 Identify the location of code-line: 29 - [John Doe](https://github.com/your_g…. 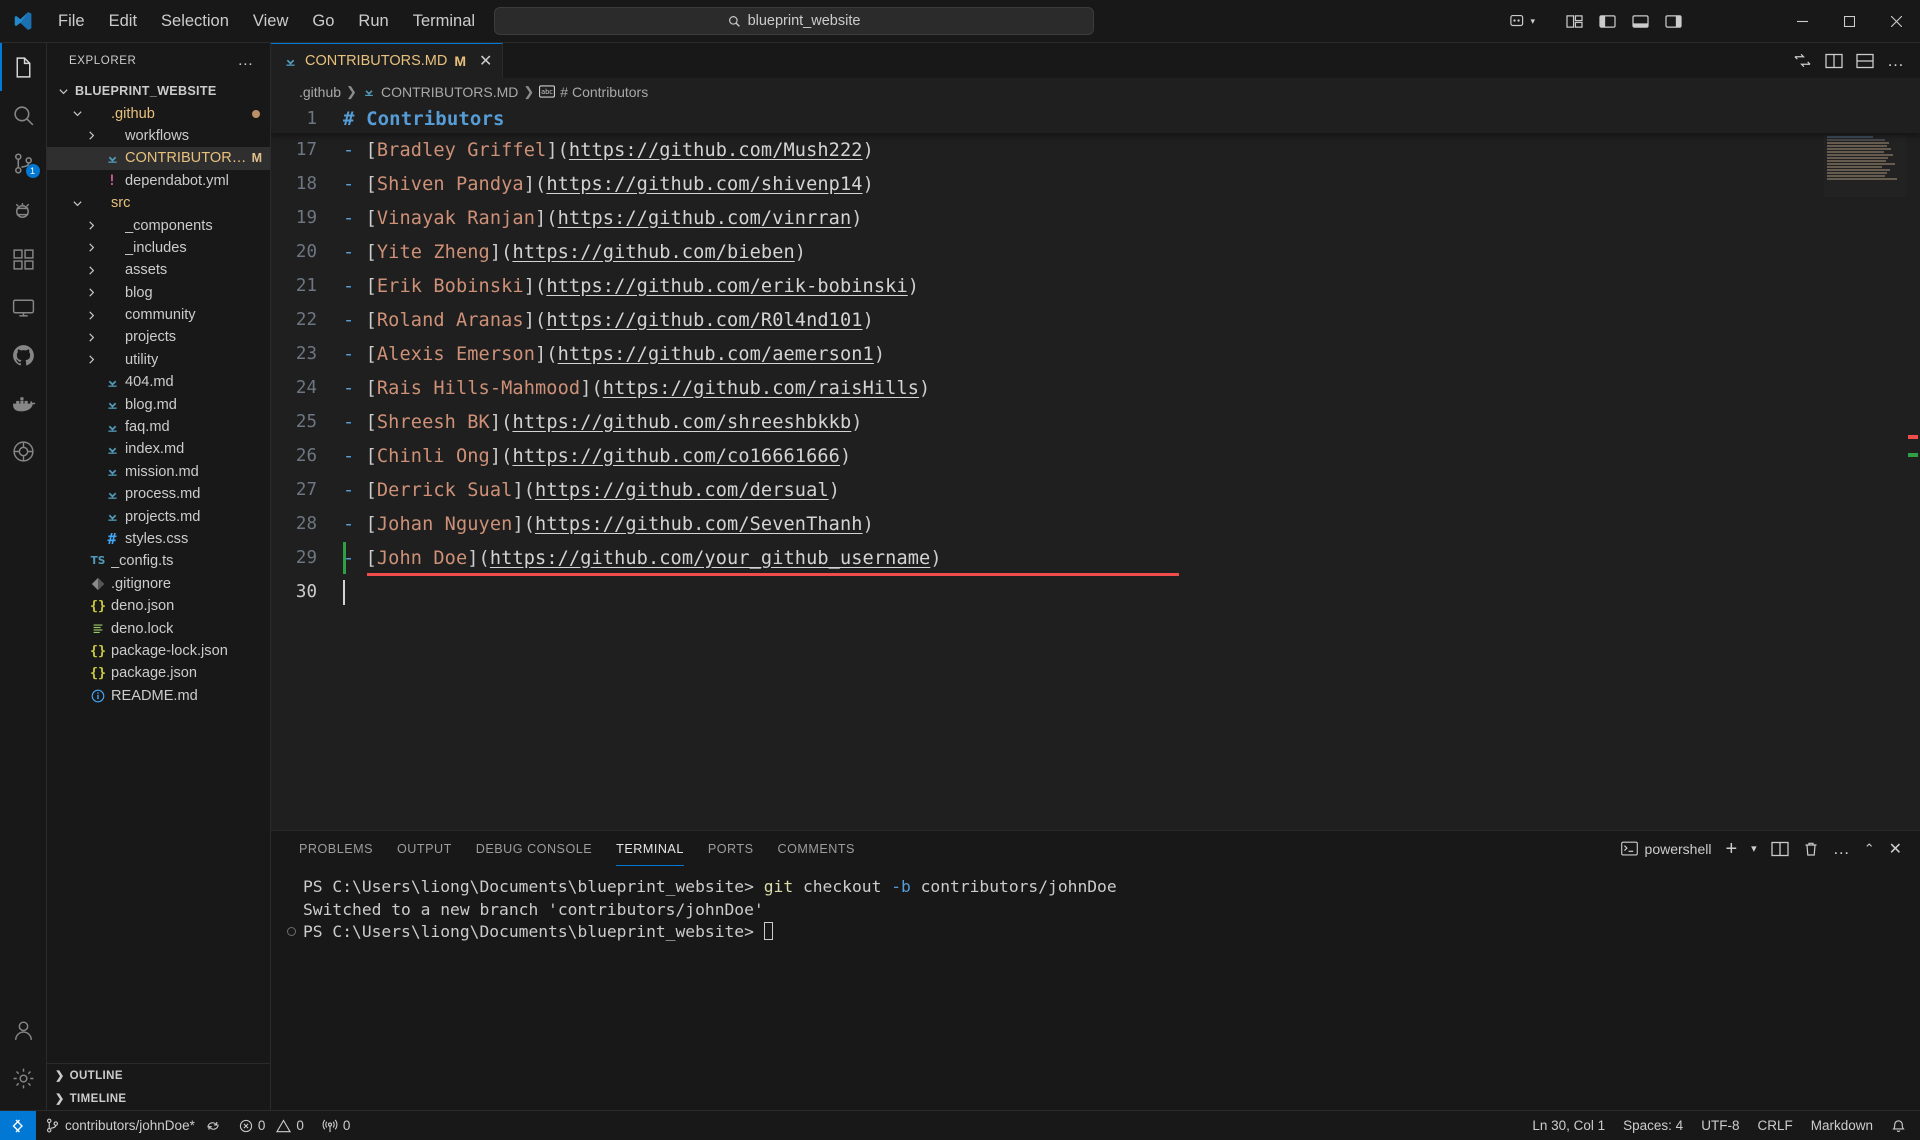
(1095, 558).